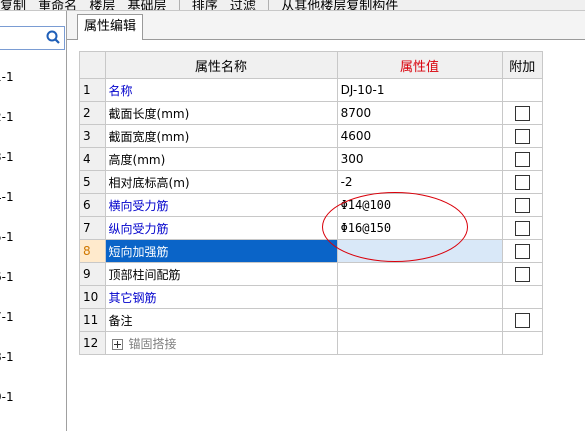 This screenshot has width=585, height=431. What do you see at coordinates (221, 228) in the screenshot?
I see `property-name-cell: 纵向受力筋` at bounding box center [221, 228].